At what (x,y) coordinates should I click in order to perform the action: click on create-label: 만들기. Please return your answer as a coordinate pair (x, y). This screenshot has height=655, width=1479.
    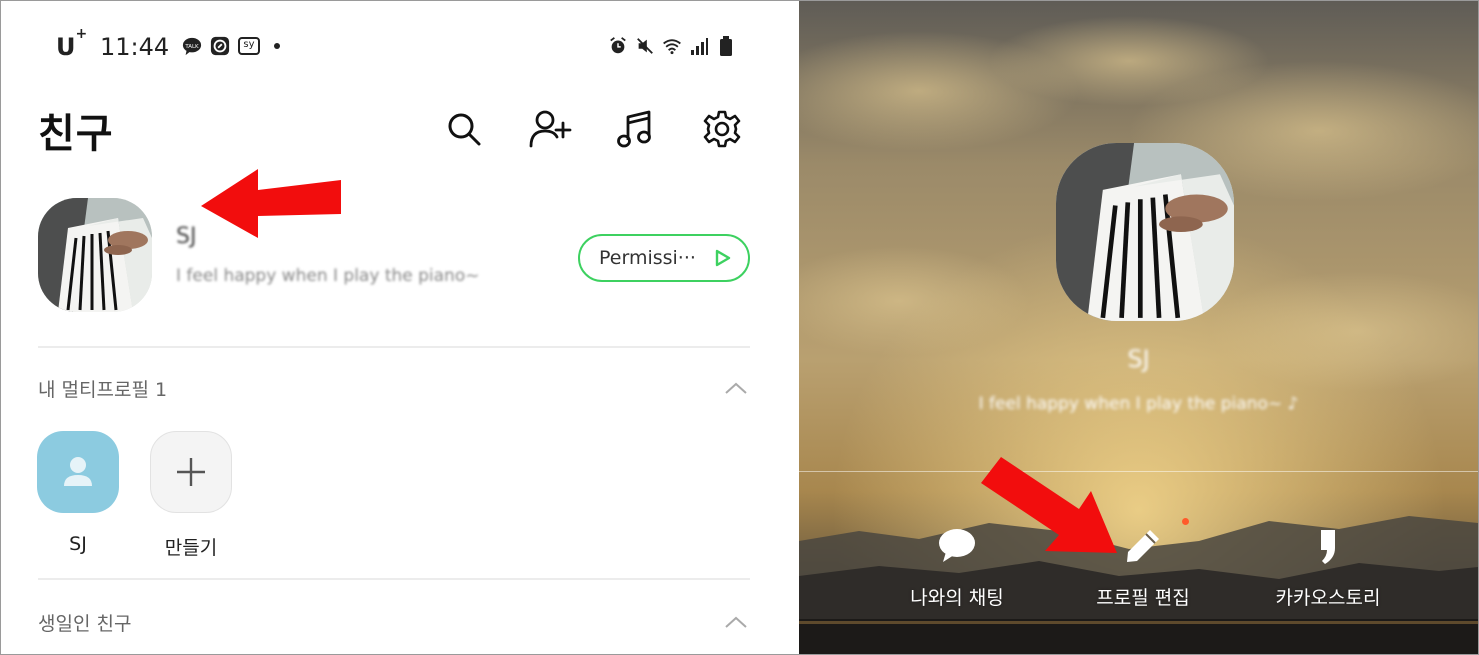
    Looking at the image, I should click on (191, 548).